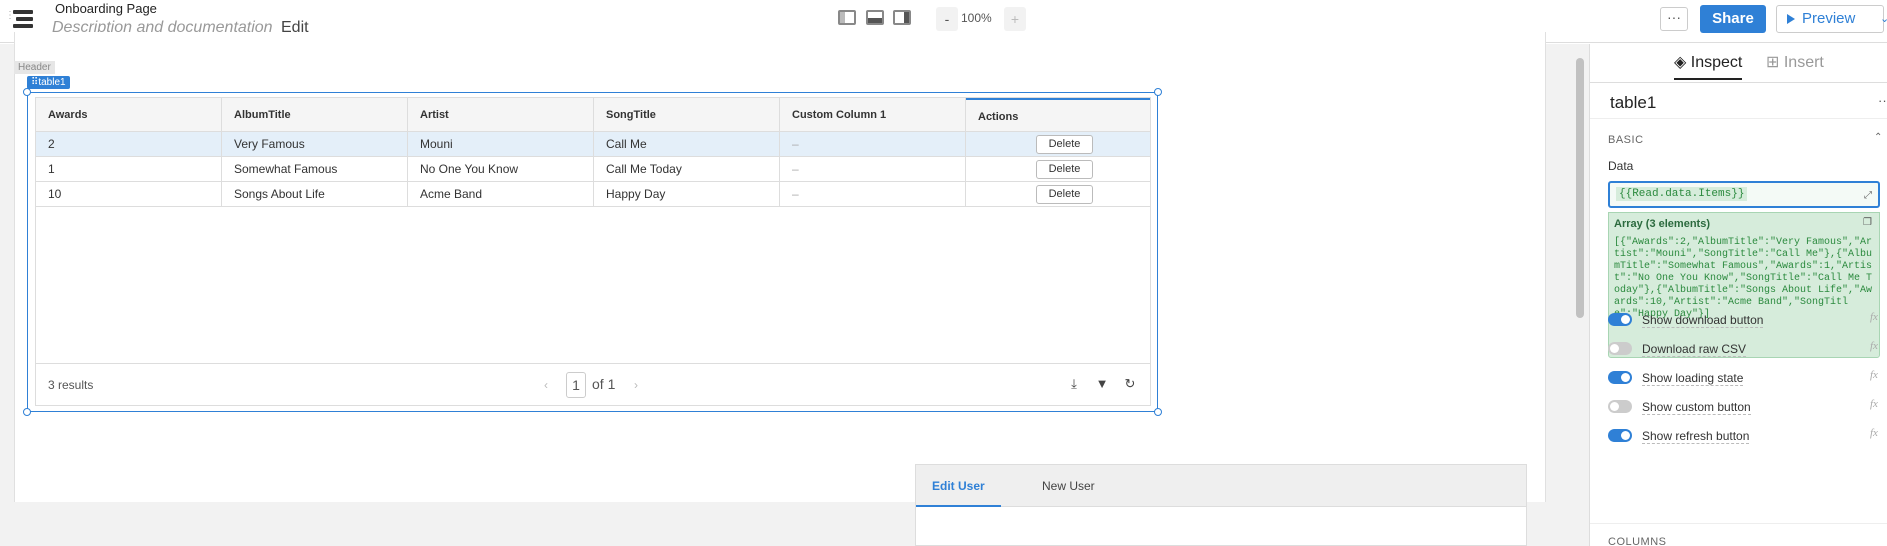 This screenshot has height=546, width=1887. What do you see at coordinates (1878, 137) in the screenshot?
I see `chevron-up-icon: ⌃` at bounding box center [1878, 137].